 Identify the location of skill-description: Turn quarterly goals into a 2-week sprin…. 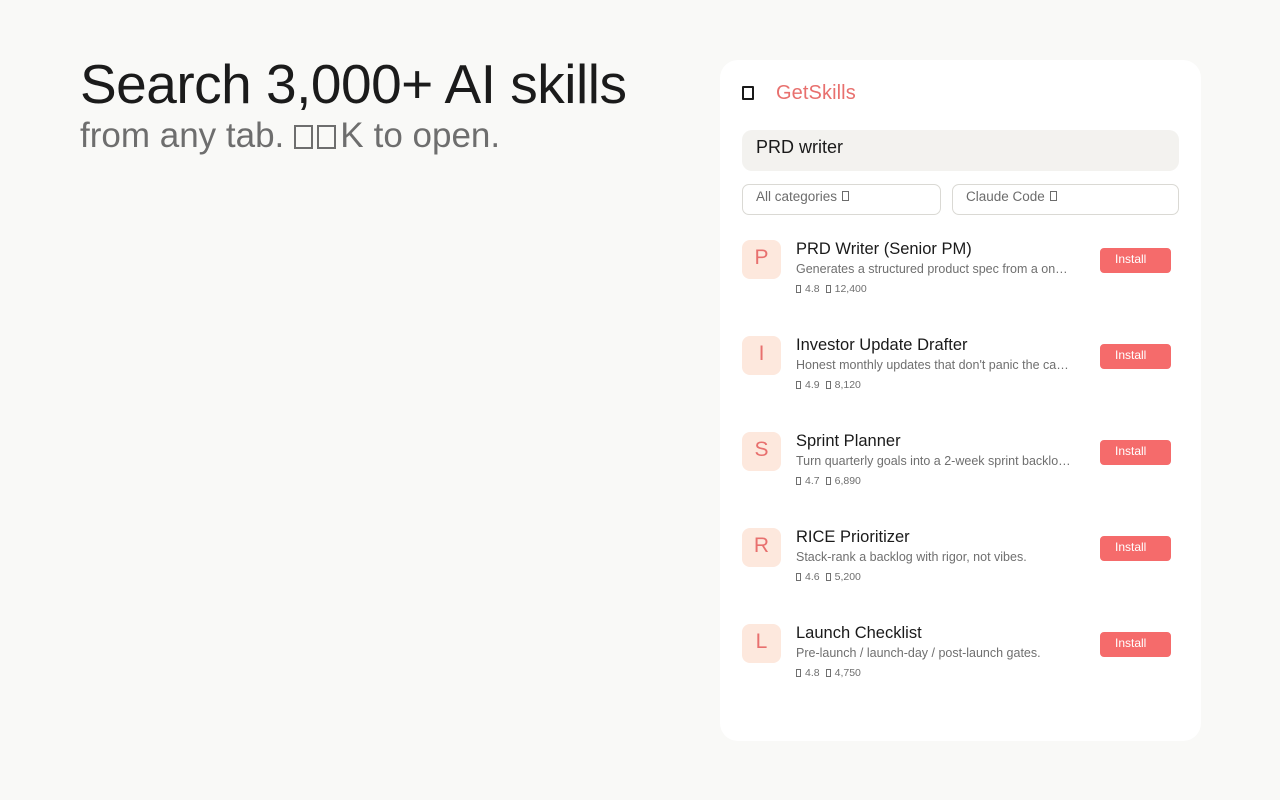
(933, 461).